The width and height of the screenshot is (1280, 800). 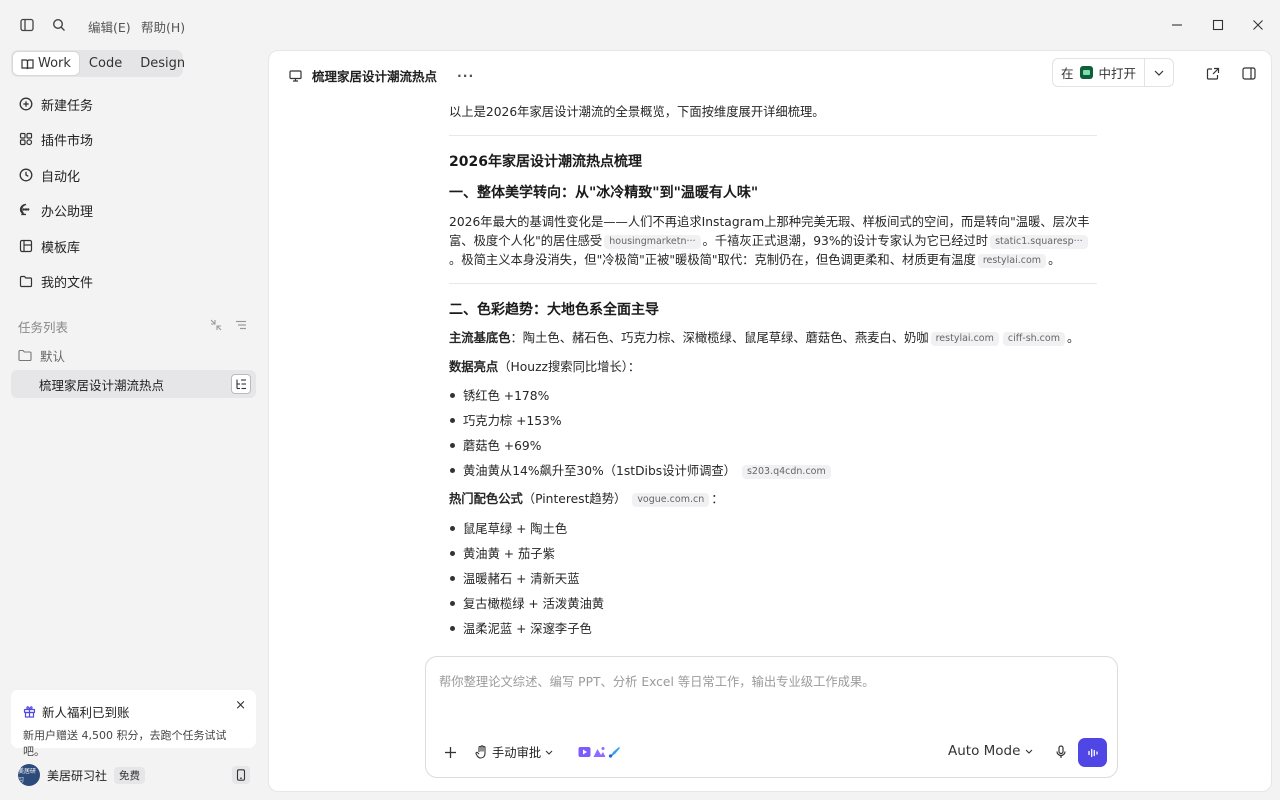 What do you see at coordinates (105, 63) in the screenshot?
I see `mode-tab-code: Code` at bounding box center [105, 63].